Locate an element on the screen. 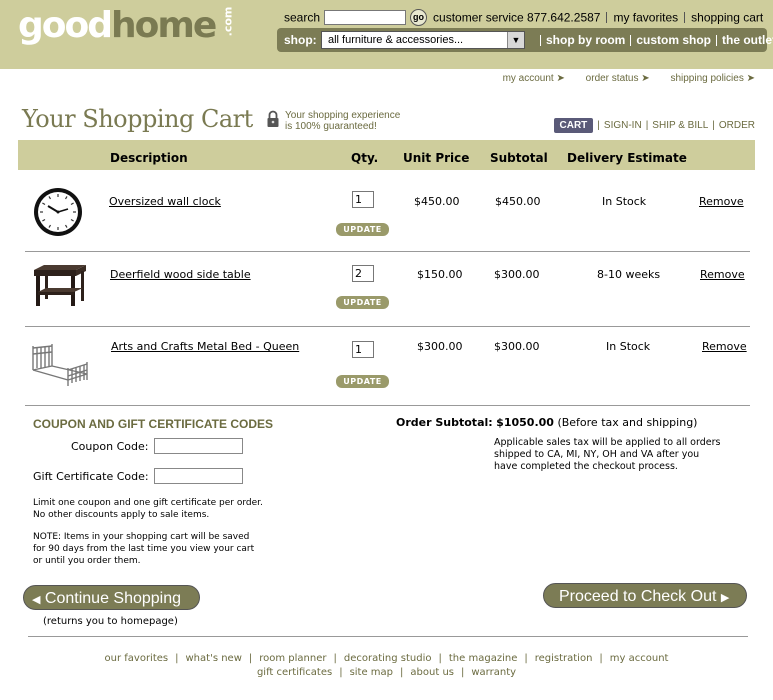  col-subtotal: Subtotal is located at coordinates (519, 158).